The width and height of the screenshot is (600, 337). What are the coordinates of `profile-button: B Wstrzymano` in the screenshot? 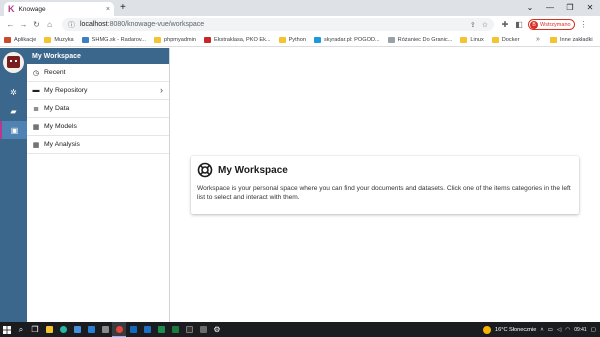 It's located at (551, 24).